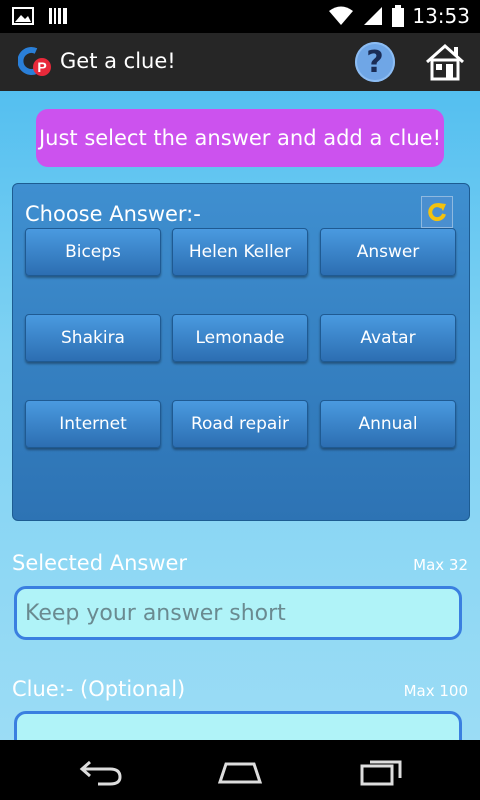  I want to click on home-icon, so click(445, 62).